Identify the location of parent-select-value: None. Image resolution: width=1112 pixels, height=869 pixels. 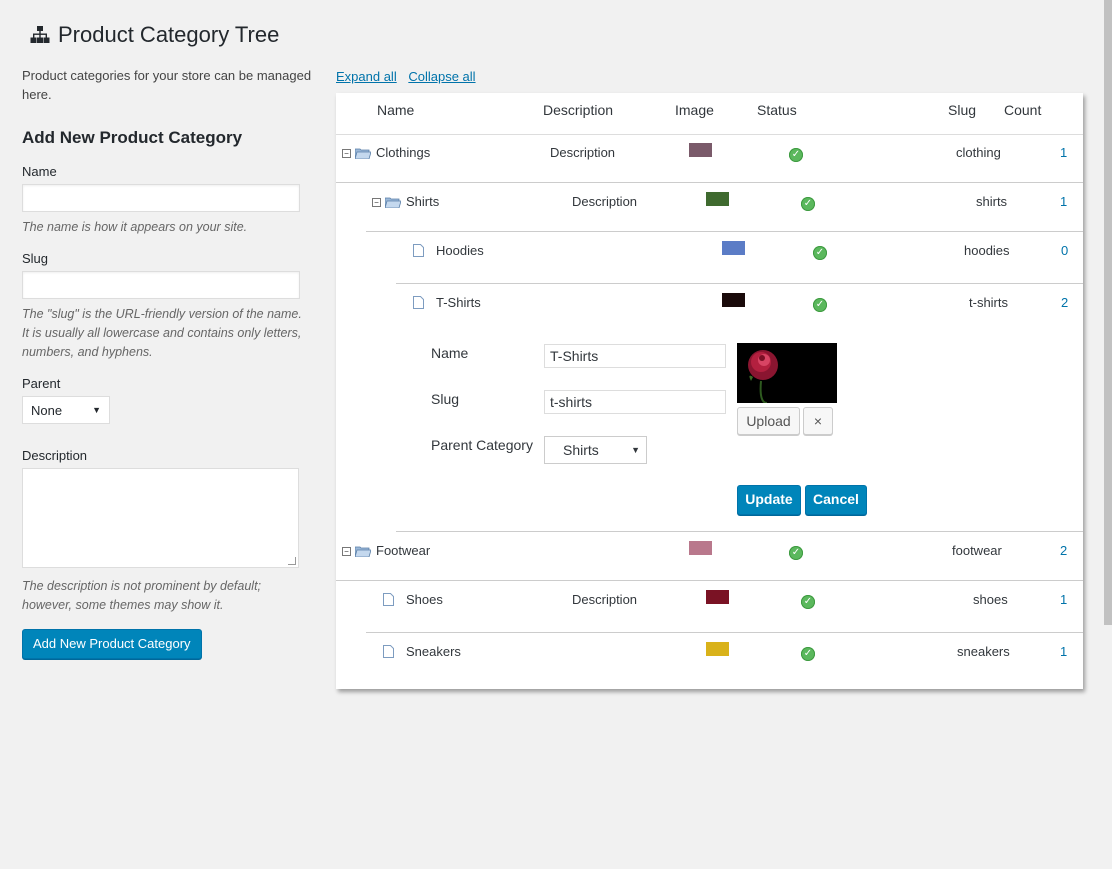
(47, 410).